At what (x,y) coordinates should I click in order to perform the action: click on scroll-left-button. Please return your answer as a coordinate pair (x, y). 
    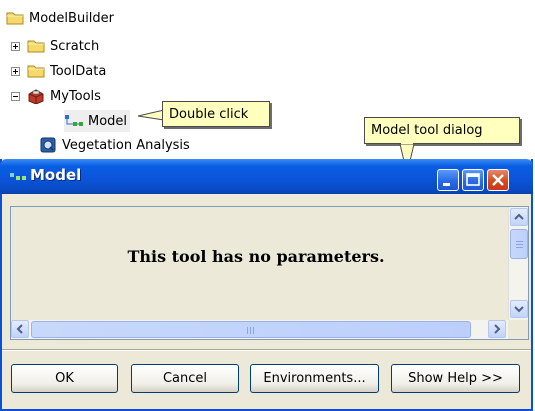
    Looking at the image, I should click on (20, 329).